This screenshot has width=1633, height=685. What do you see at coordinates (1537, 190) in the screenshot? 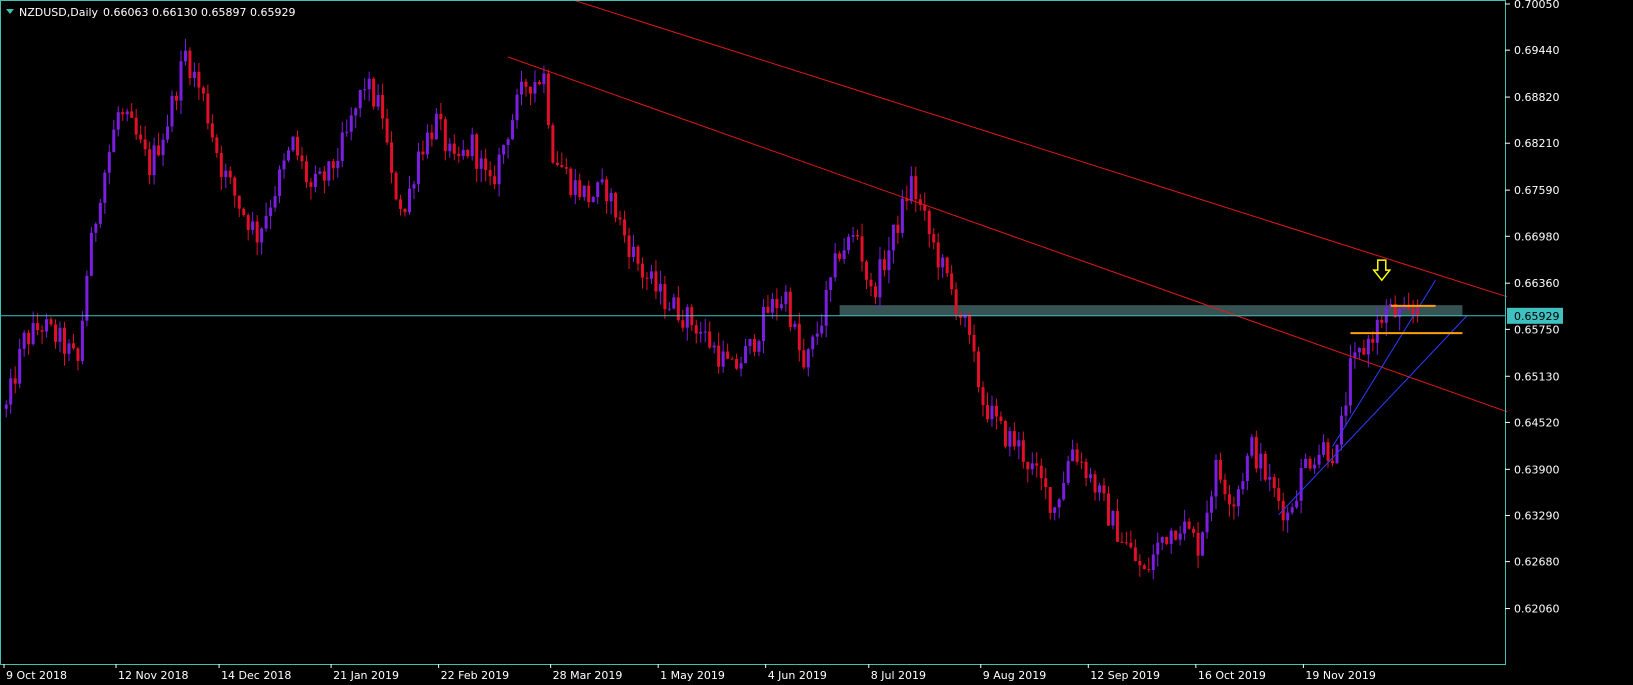
I see `y-tick-label: 0.67590` at bounding box center [1537, 190].